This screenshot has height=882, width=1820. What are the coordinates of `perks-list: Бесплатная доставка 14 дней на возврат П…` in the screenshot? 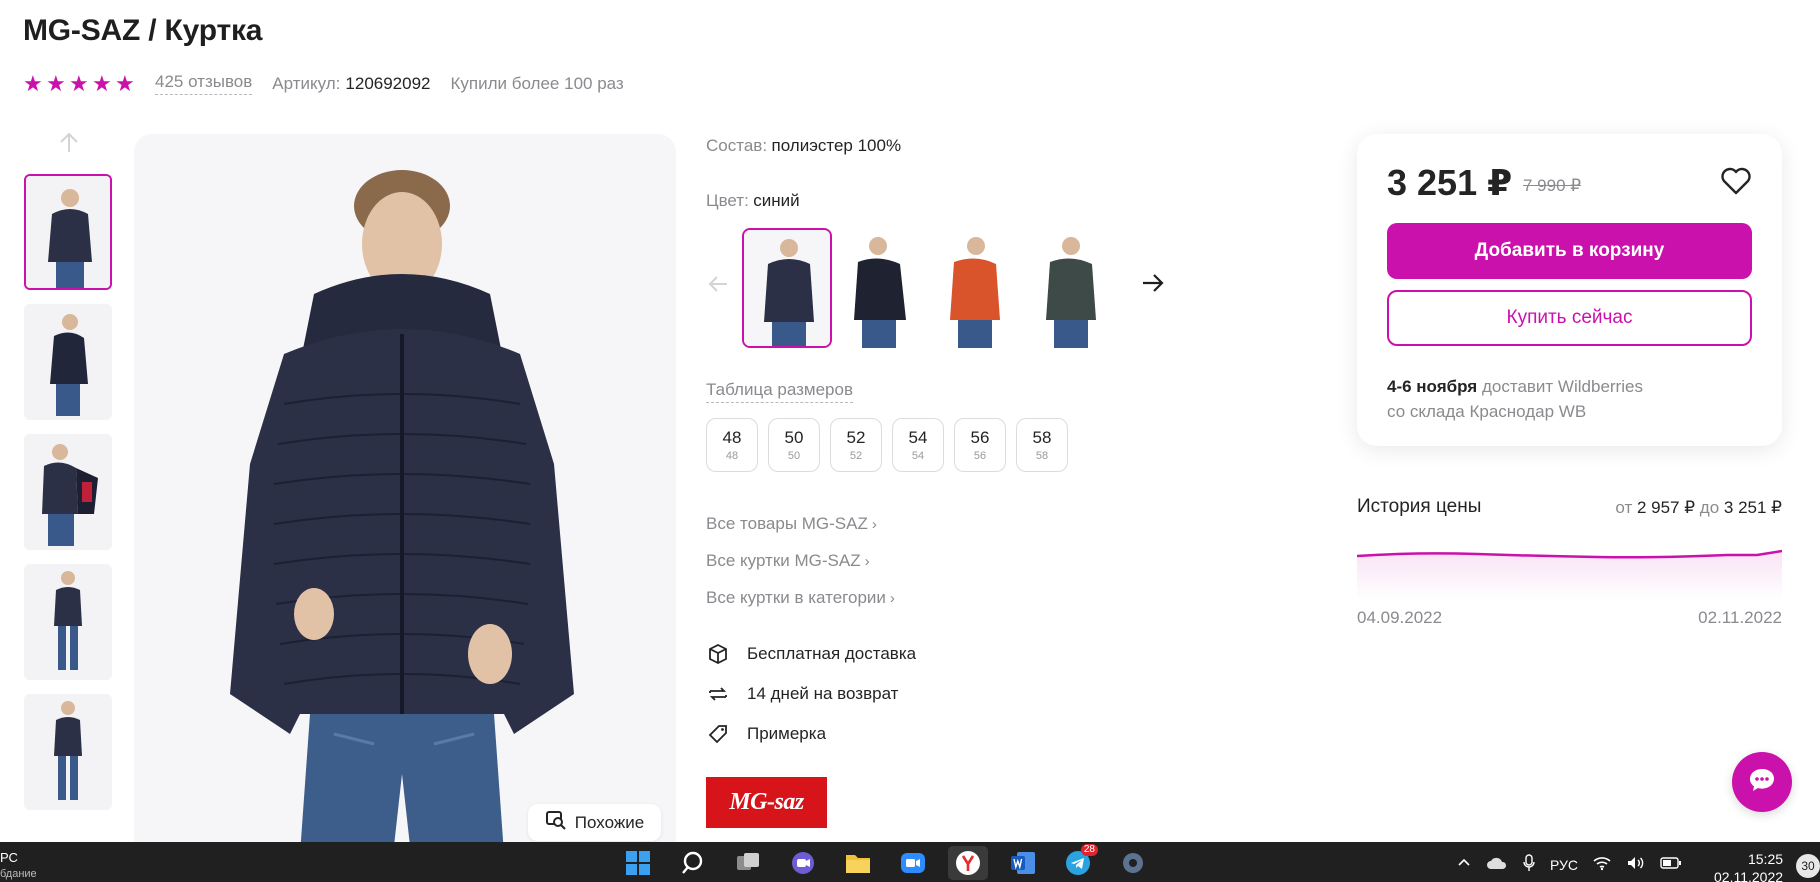 It's located at (811, 702).